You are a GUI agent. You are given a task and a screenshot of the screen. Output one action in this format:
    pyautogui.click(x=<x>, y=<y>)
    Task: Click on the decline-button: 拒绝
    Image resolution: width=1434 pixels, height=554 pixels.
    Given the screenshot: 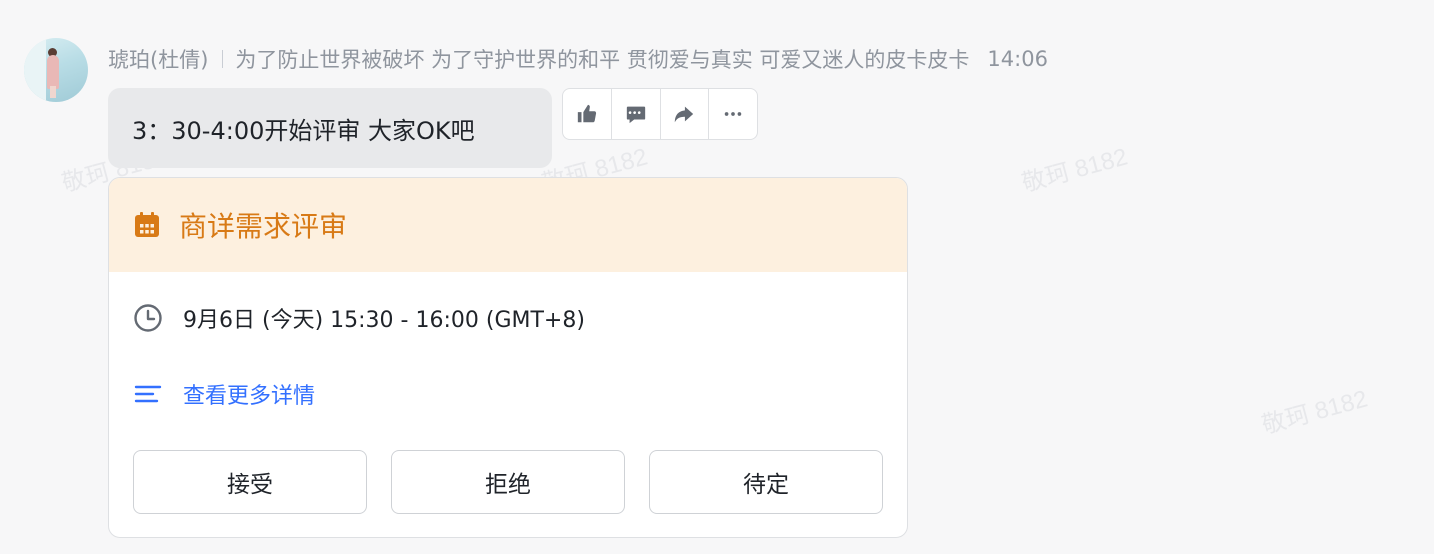 What is the action you would take?
    pyautogui.click(x=508, y=482)
    